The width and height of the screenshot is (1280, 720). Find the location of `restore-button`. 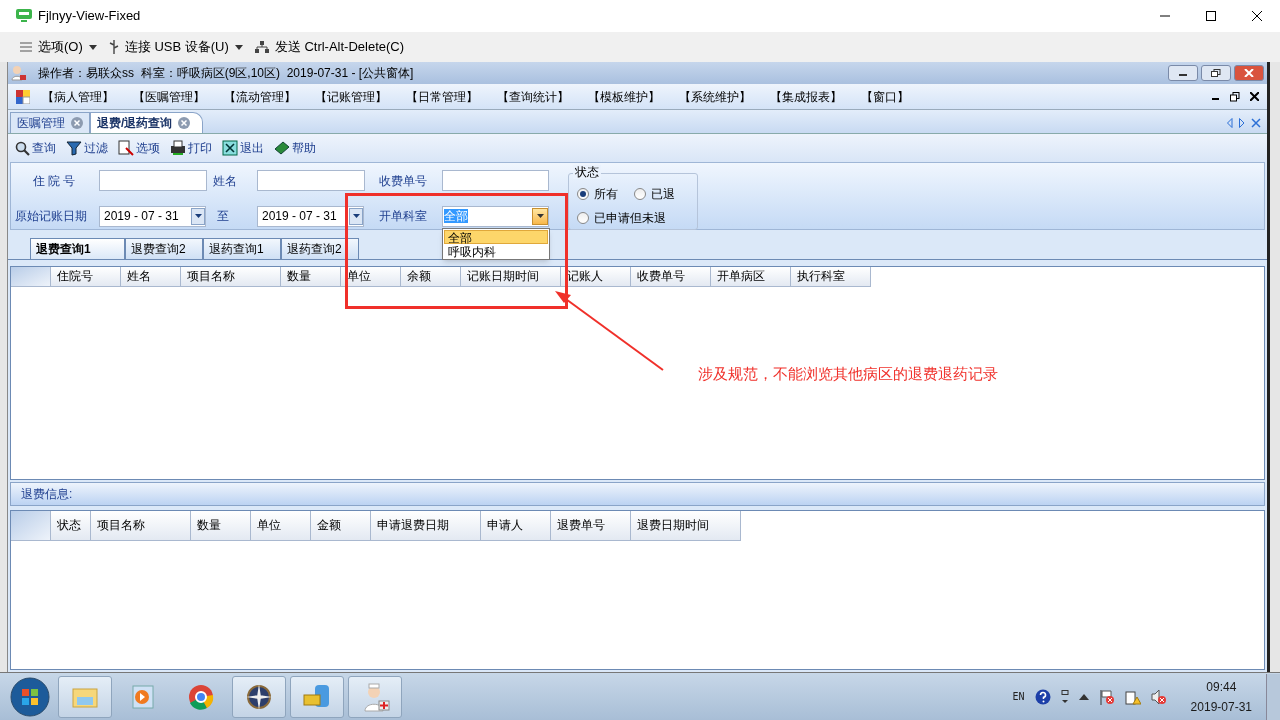

restore-button is located at coordinates (1216, 73).